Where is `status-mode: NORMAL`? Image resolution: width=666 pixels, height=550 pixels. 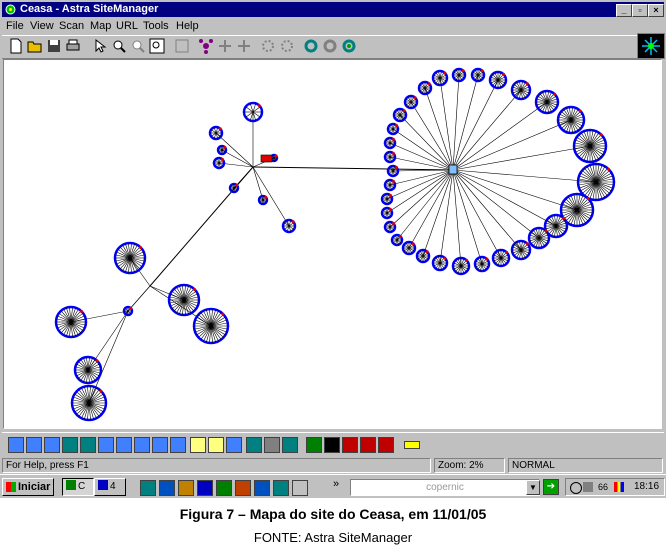 status-mode: NORMAL is located at coordinates (585, 465).